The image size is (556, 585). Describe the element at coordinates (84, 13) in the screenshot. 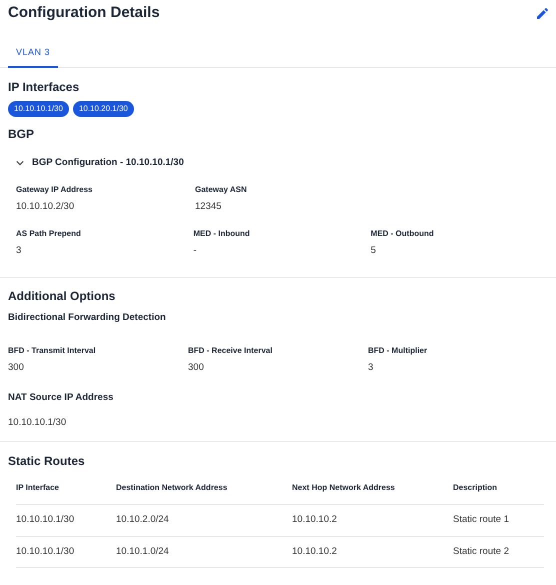

I see `page-title: Configuration Details` at that location.